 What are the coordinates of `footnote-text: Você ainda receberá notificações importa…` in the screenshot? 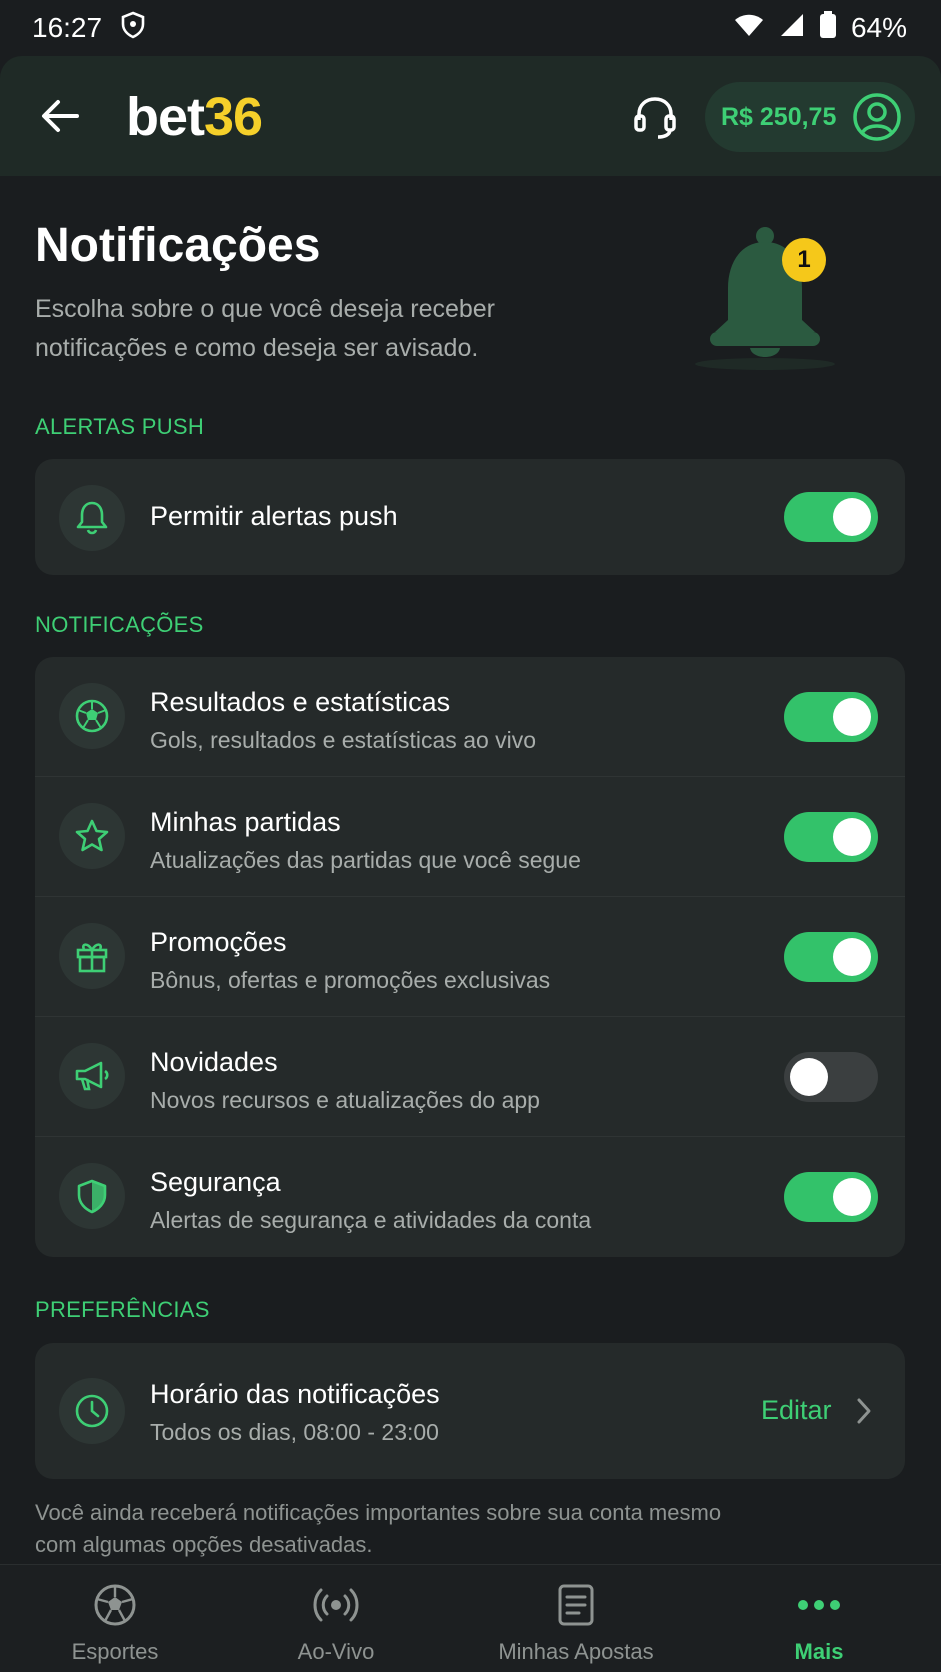 It's located at (378, 1528).